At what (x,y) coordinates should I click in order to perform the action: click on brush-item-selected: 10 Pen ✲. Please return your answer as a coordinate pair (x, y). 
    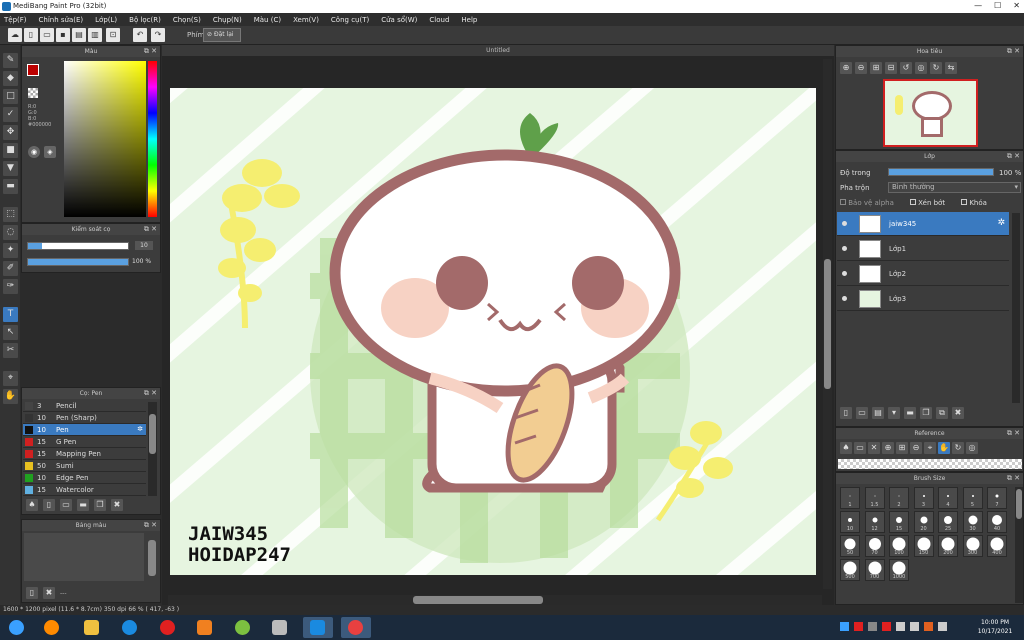
    Looking at the image, I should click on (84, 430).